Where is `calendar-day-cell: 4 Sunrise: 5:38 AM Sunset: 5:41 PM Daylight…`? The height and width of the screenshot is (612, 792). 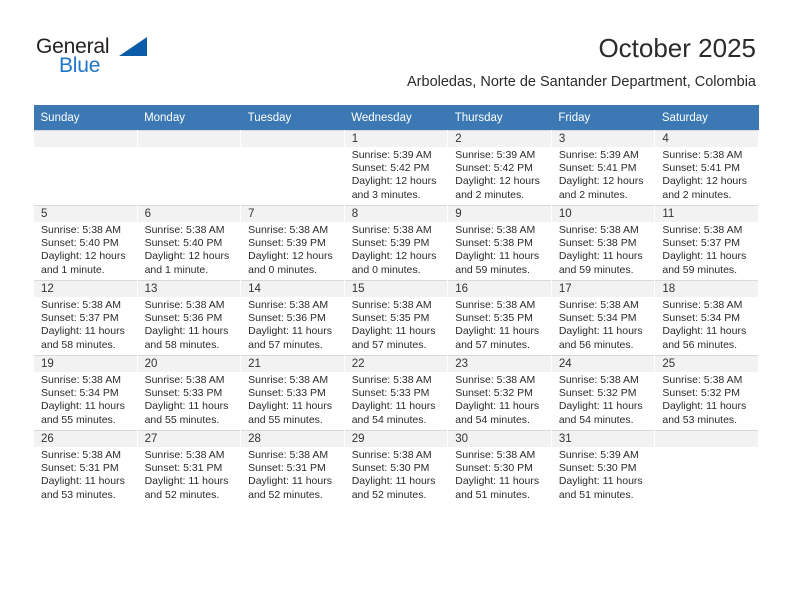 calendar-day-cell: 4 Sunrise: 5:38 AM Sunset: 5:41 PM Daylight… is located at coordinates (706, 168).